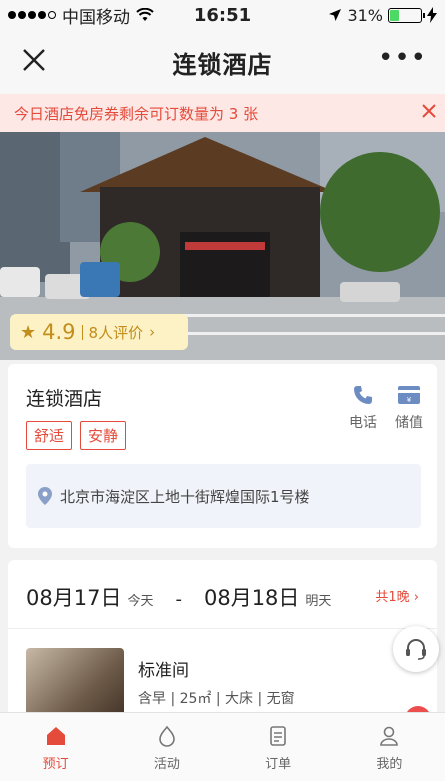  What do you see at coordinates (251, 598) in the screenshot?
I see `check-out-date: 08月18日` at bounding box center [251, 598].